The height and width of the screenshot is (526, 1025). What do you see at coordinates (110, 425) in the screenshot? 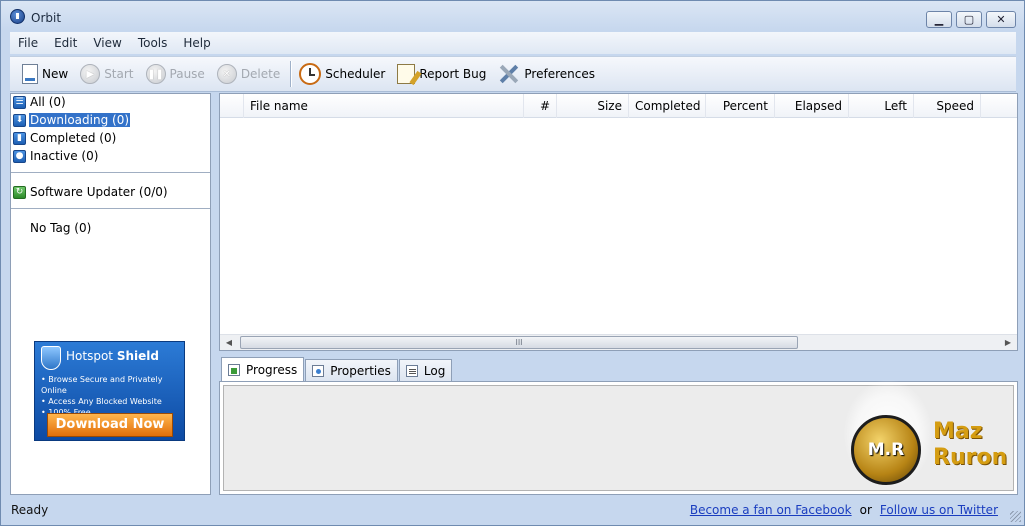
I see `ad-download-now-button: Download Now` at bounding box center [110, 425].